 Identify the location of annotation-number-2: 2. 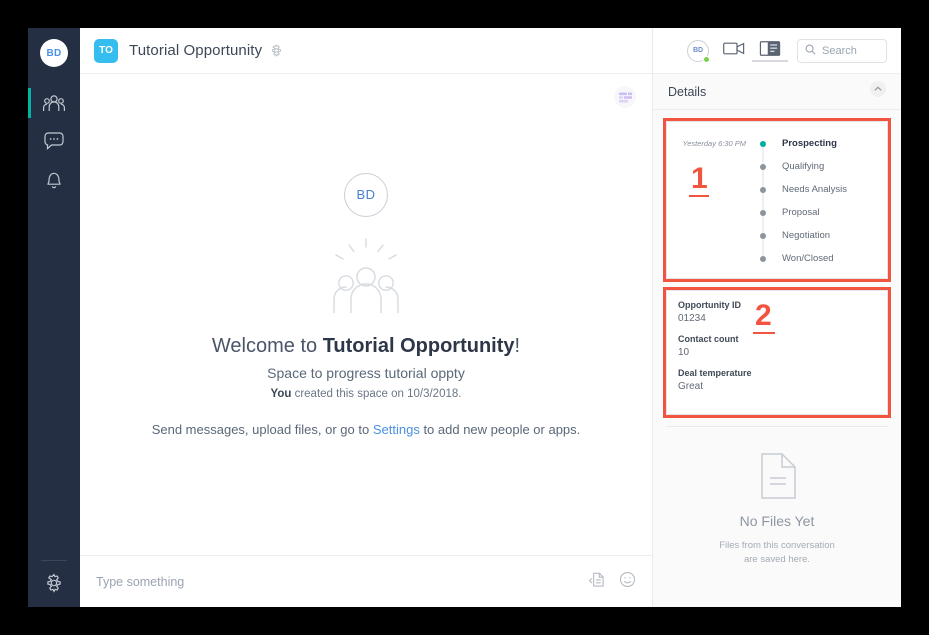
(763, 315).